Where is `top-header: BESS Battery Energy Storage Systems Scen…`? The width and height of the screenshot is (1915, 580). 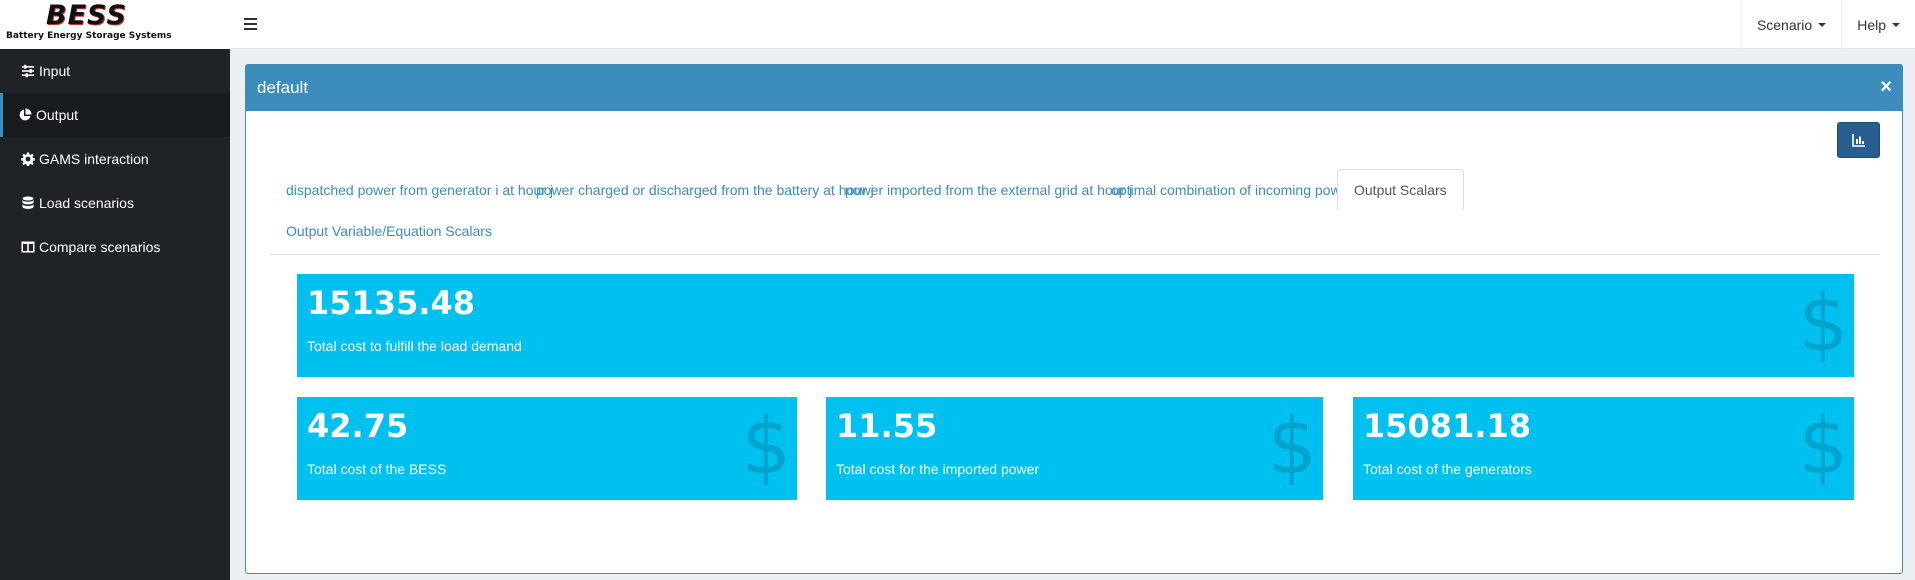
top-header: BESS Battery Energy Storage Systems Scen… is located at coordinates (957, 24).